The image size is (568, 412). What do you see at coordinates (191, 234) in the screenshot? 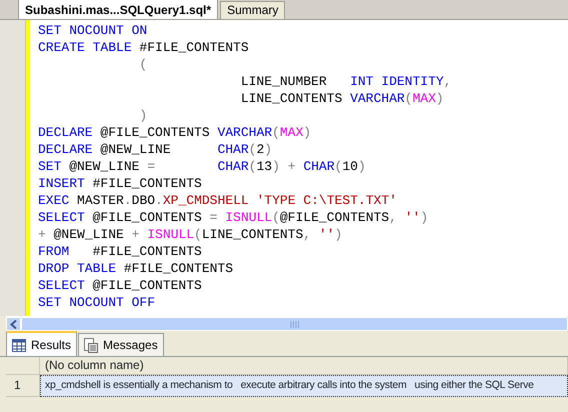
I see `code-line: + @NEW_LINE + ISNULL(LINE_CONTENTS, '')` at bounding box center [191, 234].